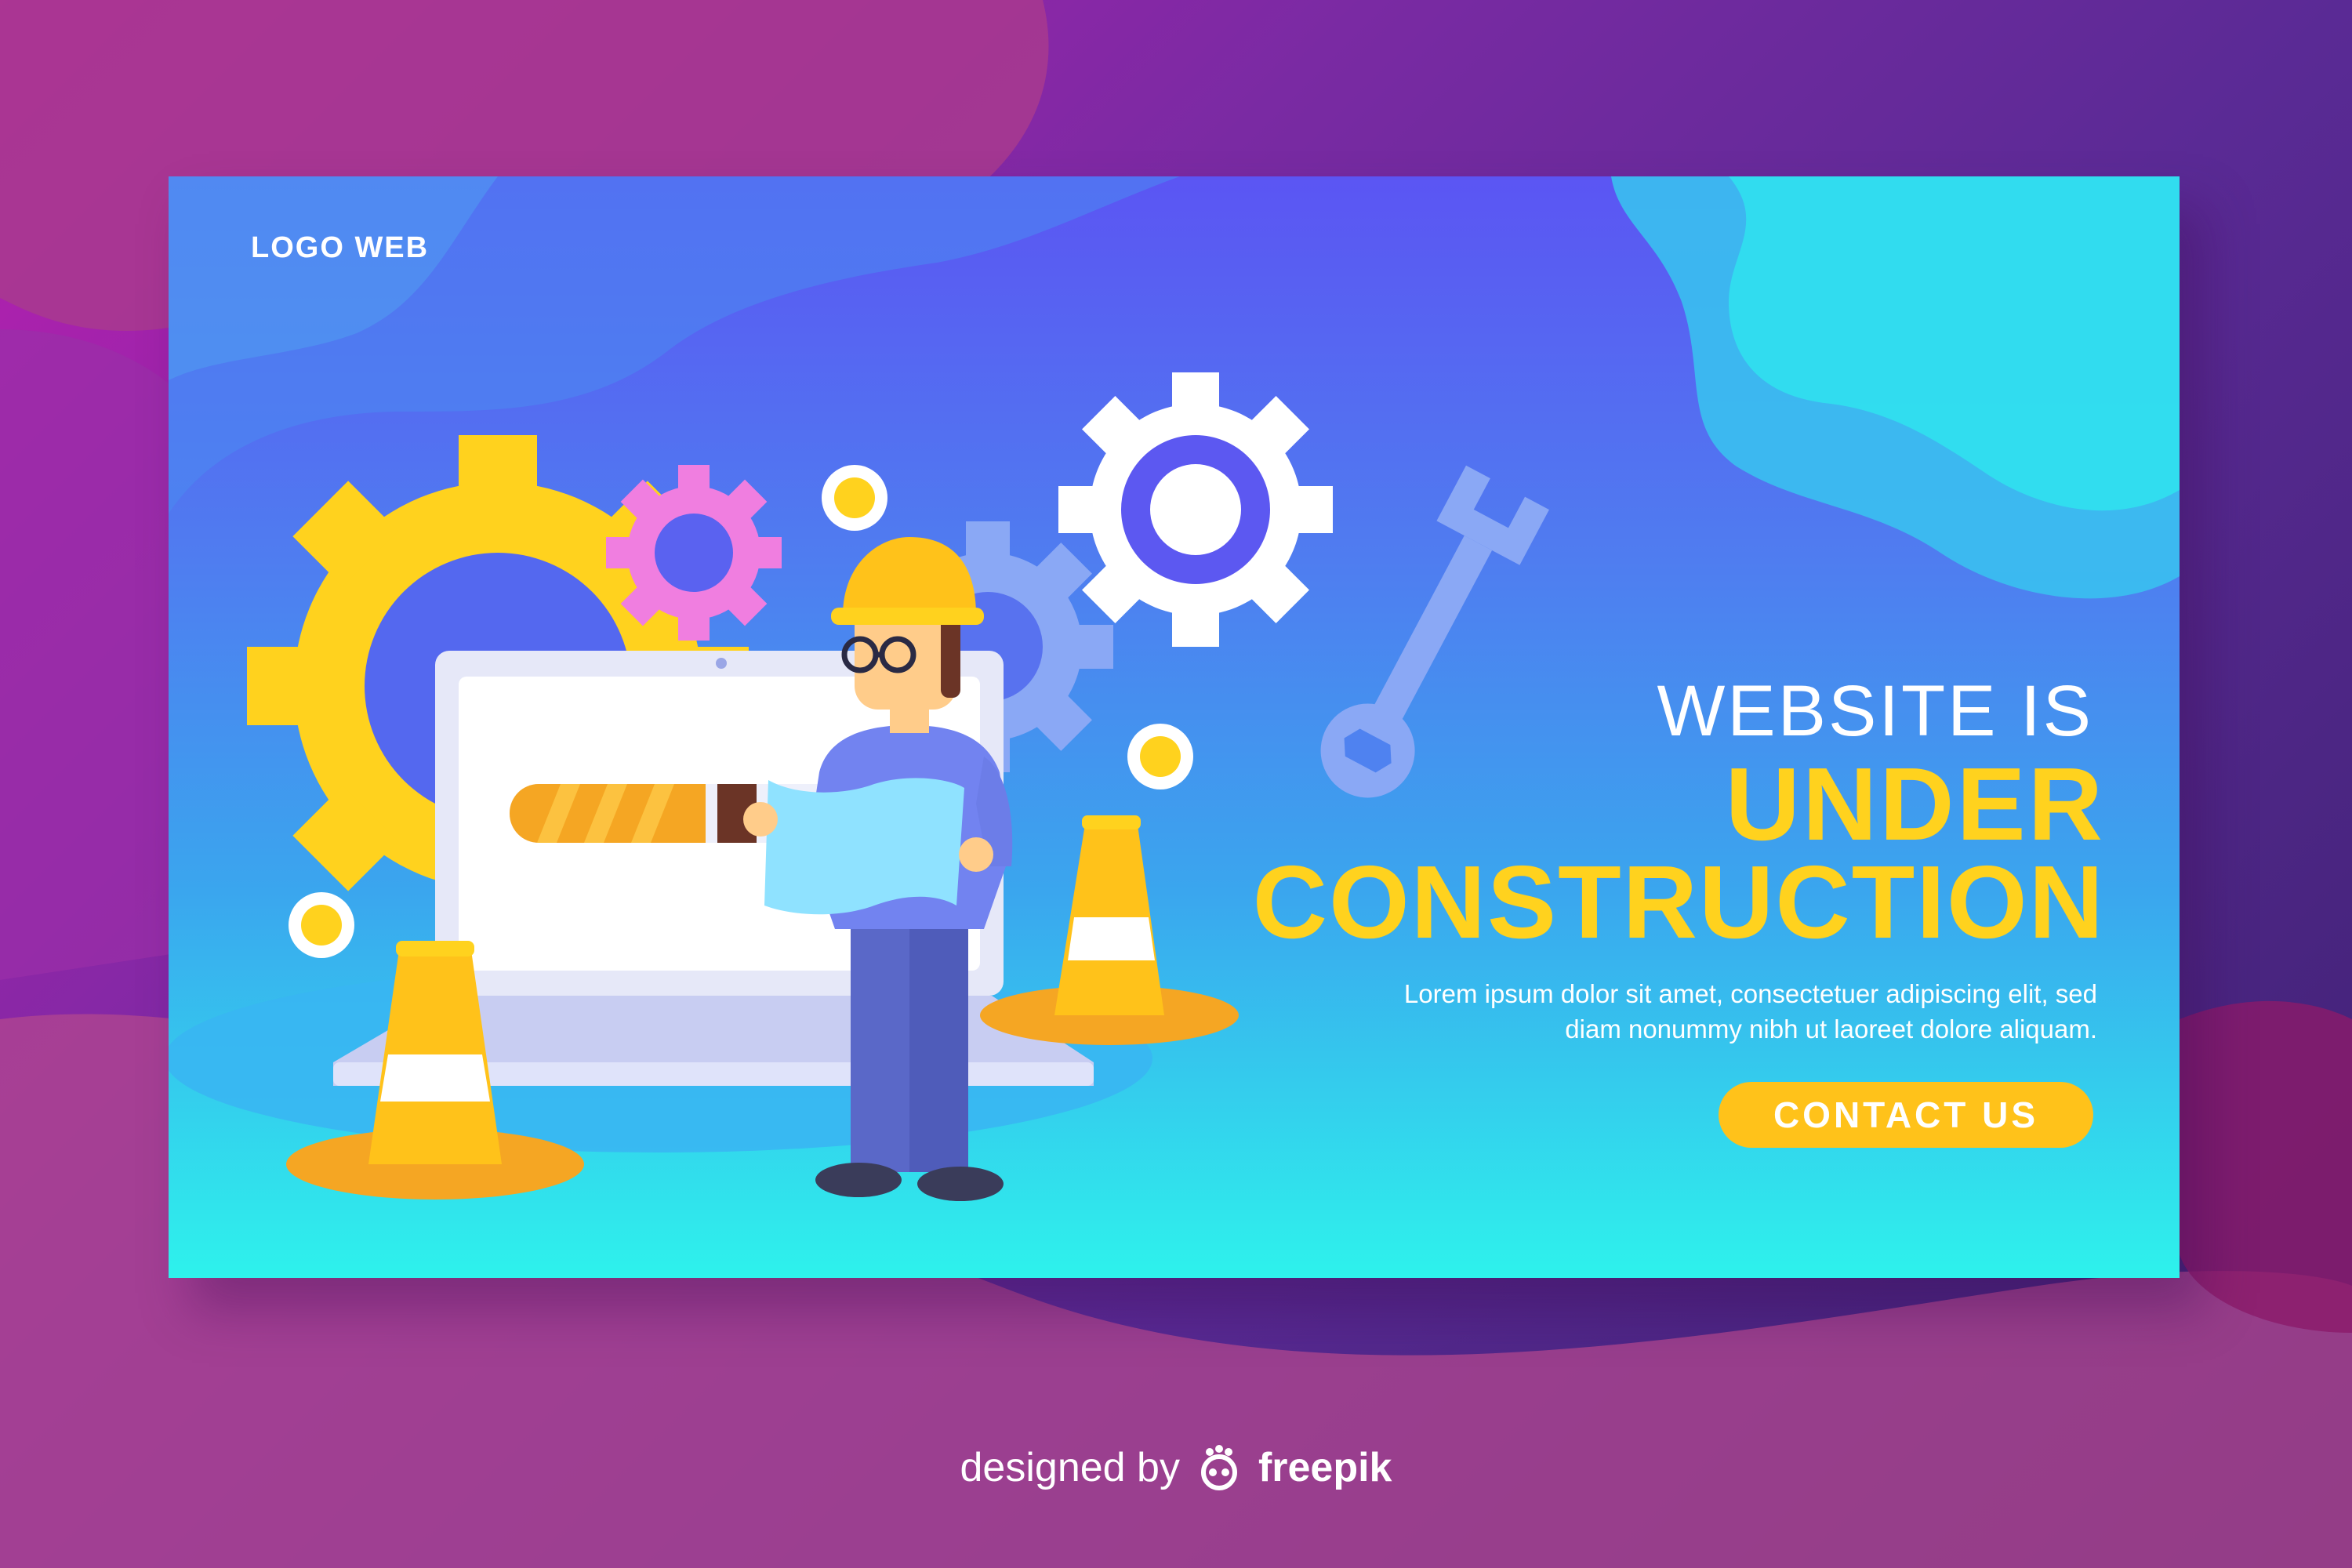 This screenshot has height=1568, width=2352. What do you see at coordinates (1678, 902) in the screenshot?
I see `headline-construction: CONSTRUCTION` at bounding box center [1678, 902].